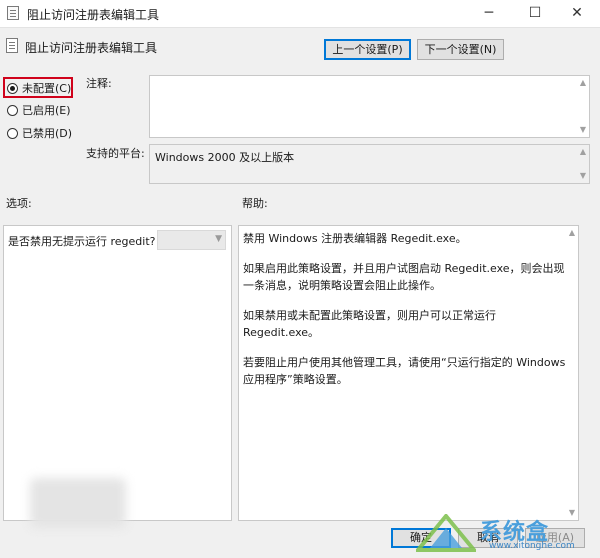  Describe the element at coordinates (255, 203) in the screenshot. I see `help-label: 帮助:` at that location.